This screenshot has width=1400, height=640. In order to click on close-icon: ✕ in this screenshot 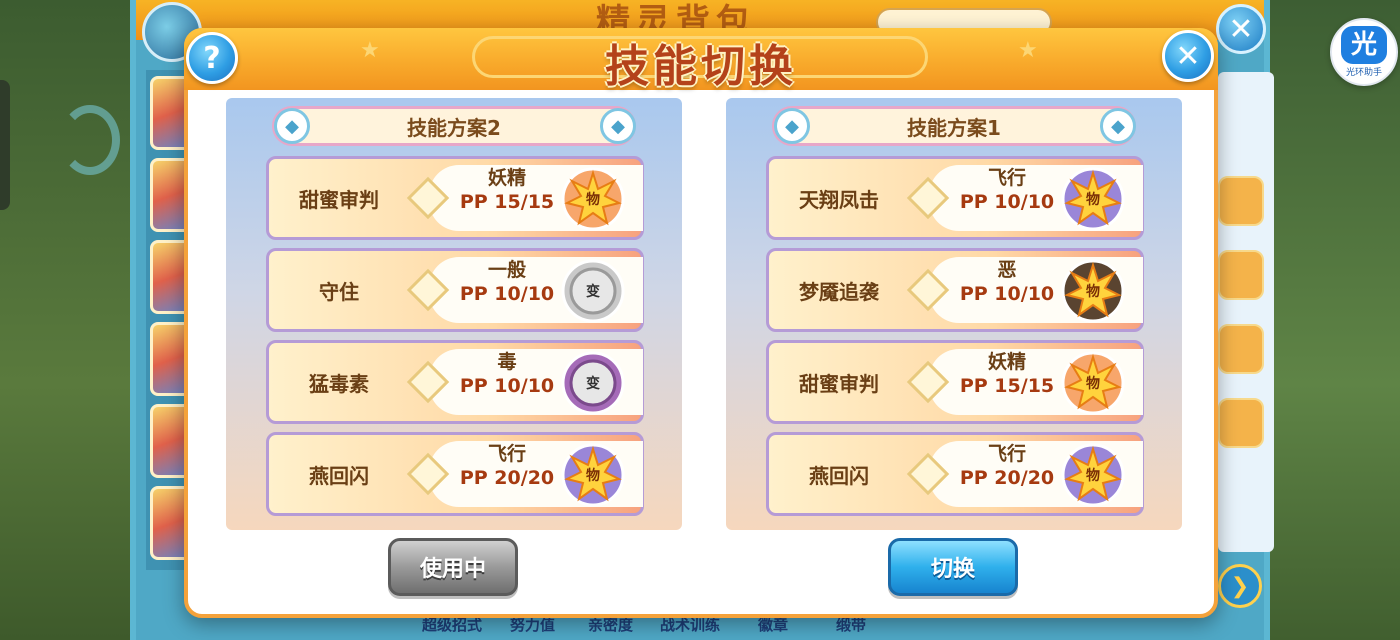, I will do `click(1188, 56)`.